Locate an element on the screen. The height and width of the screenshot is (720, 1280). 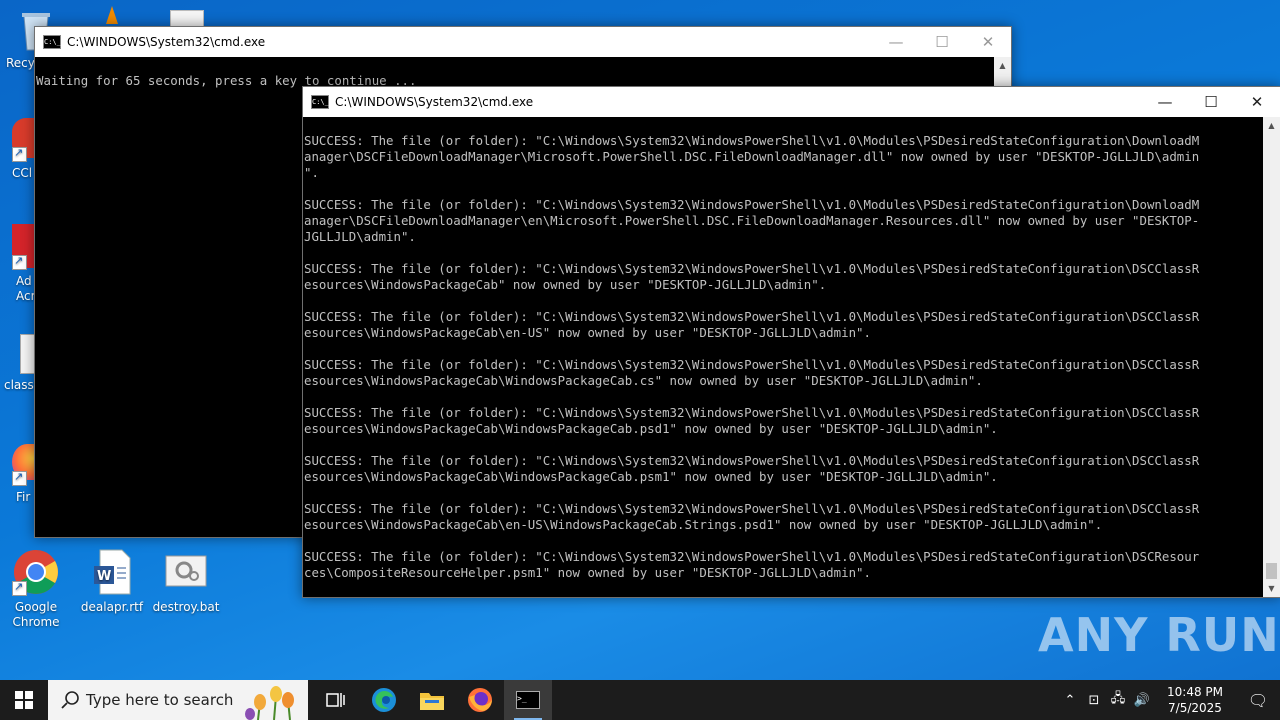
system-tray: ⌃ ⊡ 🖧 🔊 10:48 PM 7/5/2025 🗨 is located at coordinates (1169, 700).